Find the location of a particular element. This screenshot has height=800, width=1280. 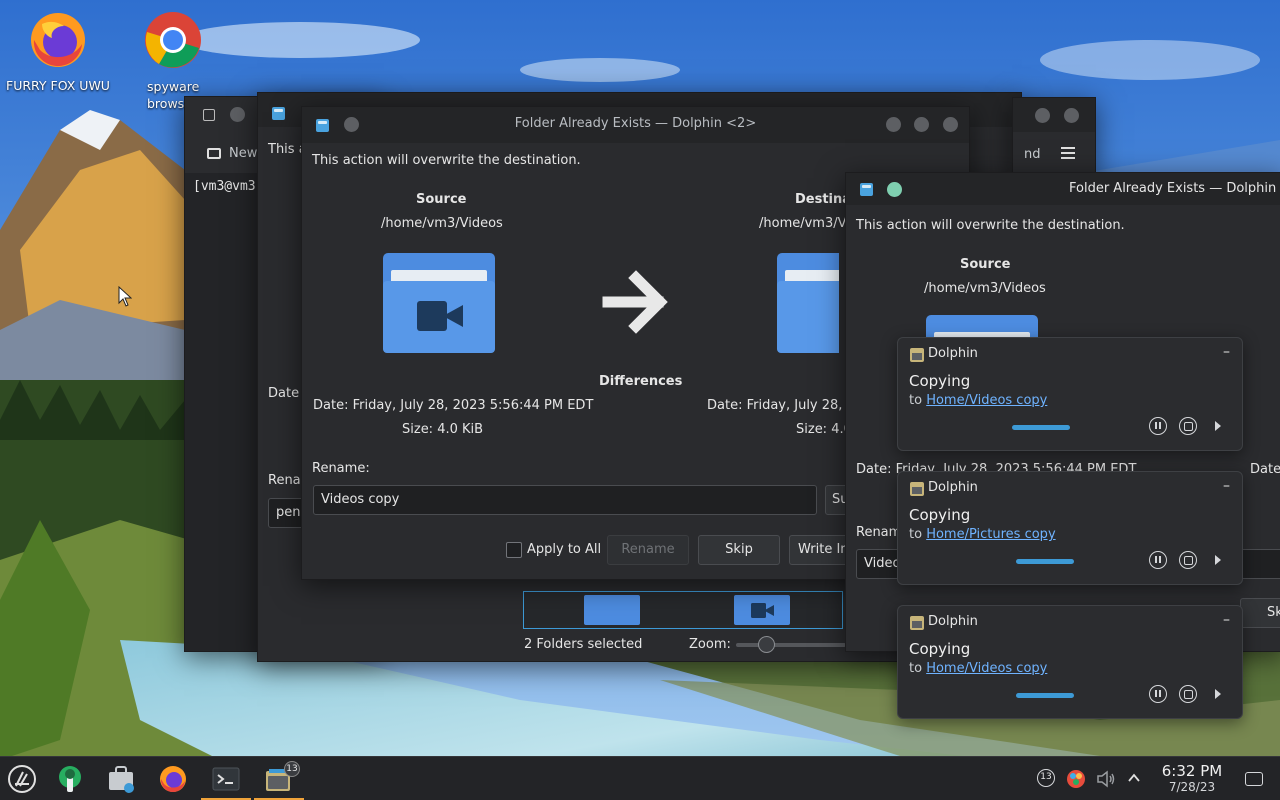

destination-size: Size: 4.0 is located at coordinates (824, 429).